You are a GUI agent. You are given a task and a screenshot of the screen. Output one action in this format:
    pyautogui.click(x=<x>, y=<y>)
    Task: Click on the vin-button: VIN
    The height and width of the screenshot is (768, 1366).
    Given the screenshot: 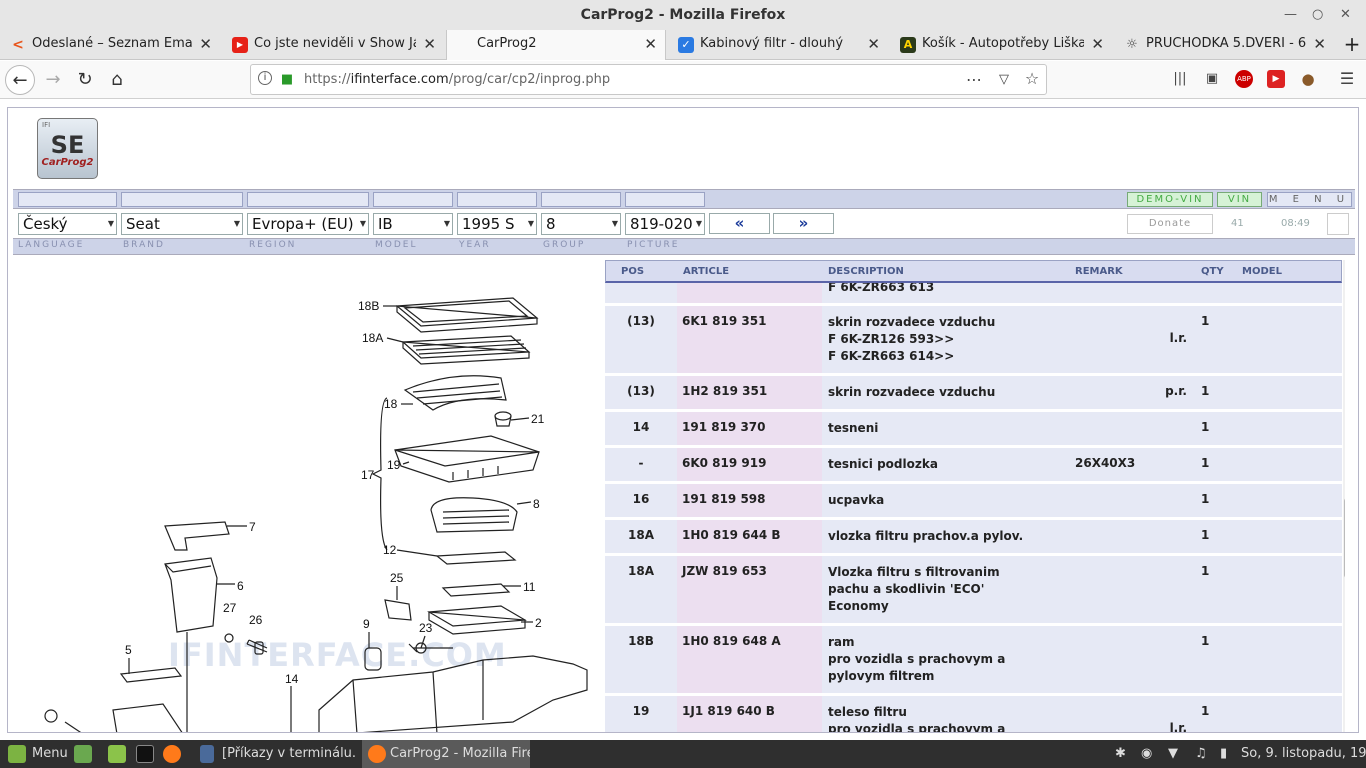 What is the action you would take?
    pyautogui.click(x=1239, y=199)
    